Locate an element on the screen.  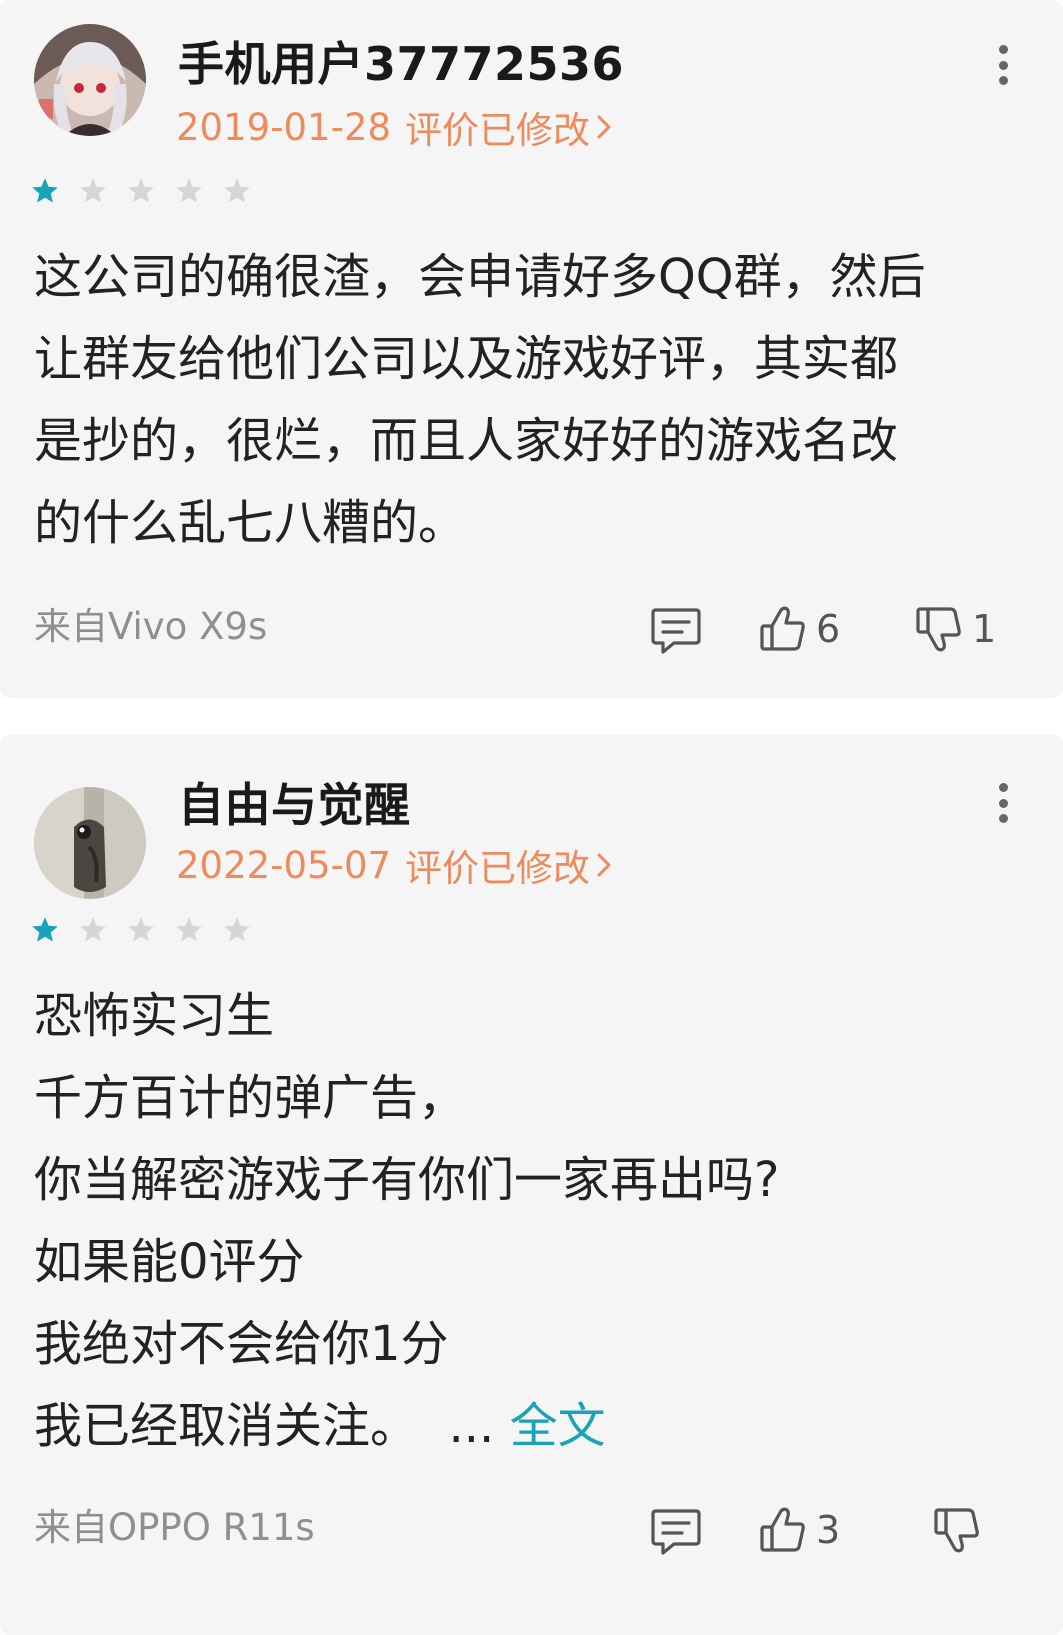
like-button: 3 is located at coordinates (799, 1530).